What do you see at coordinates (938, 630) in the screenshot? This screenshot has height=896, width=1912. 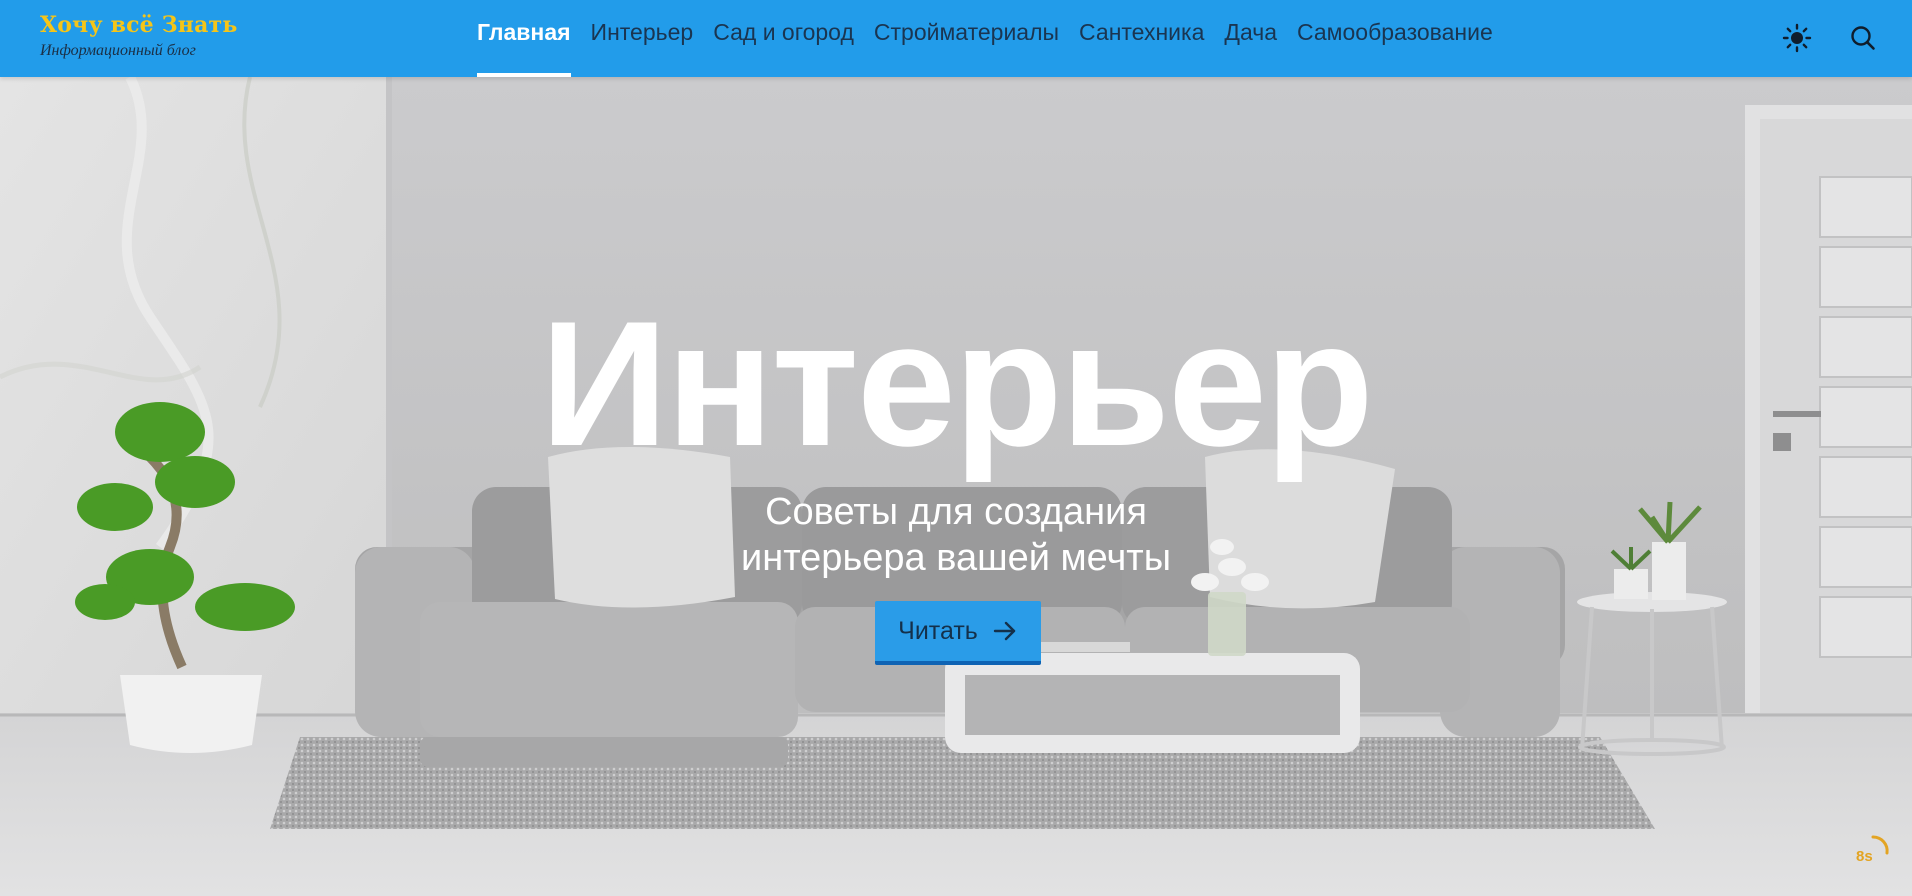 I see `read-button-label: Читать` at bounding box center [938, 630].